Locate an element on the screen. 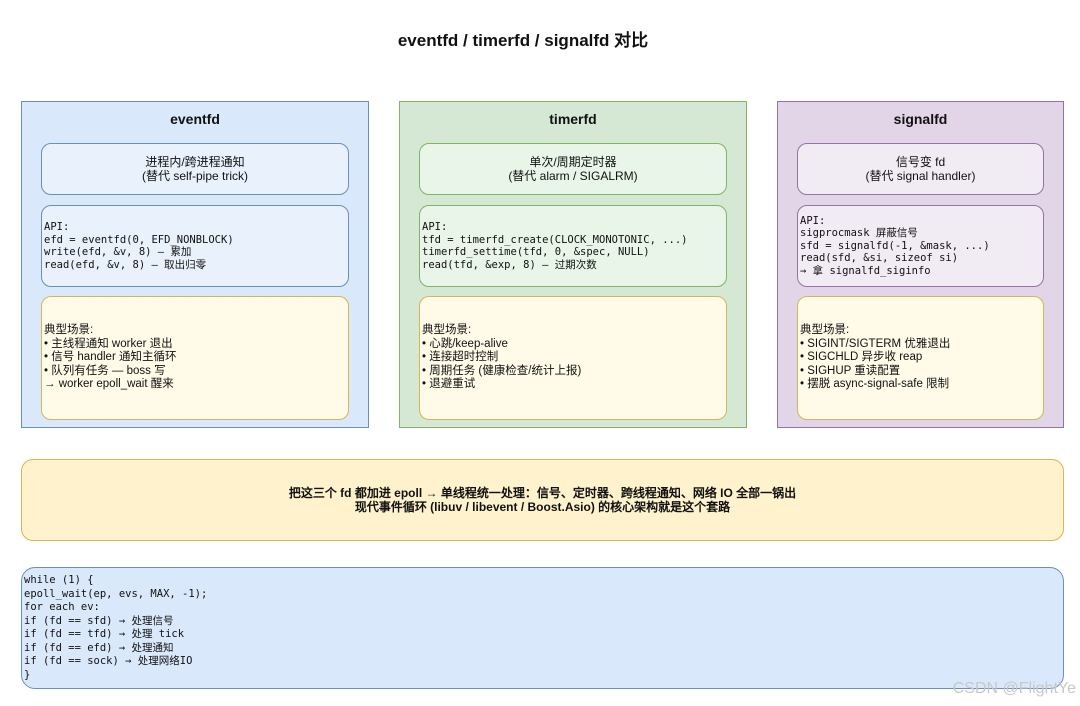 Image resolution: width=1080 pixels, height=706 pixels. code-line: if (fd == tfd) → 处理 tick is located at coordinates (104, 634).